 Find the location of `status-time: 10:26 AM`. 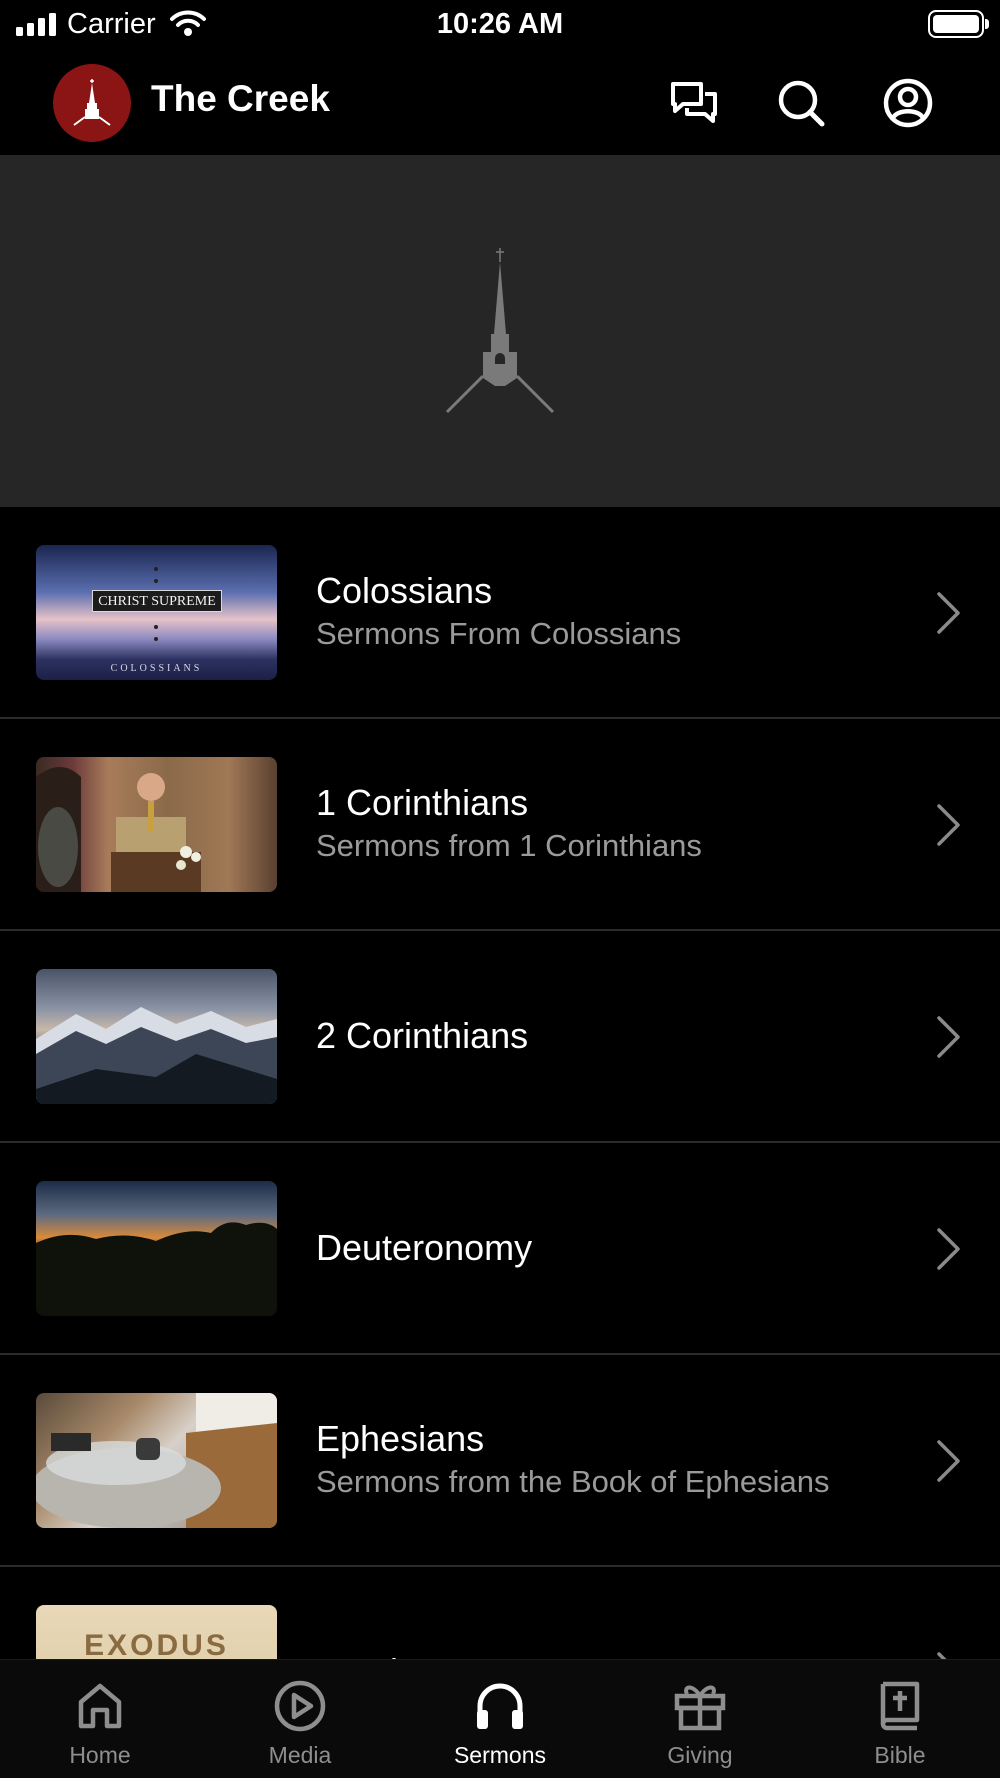

status-time: 10:26 AM is located at coordinates (500, 24).